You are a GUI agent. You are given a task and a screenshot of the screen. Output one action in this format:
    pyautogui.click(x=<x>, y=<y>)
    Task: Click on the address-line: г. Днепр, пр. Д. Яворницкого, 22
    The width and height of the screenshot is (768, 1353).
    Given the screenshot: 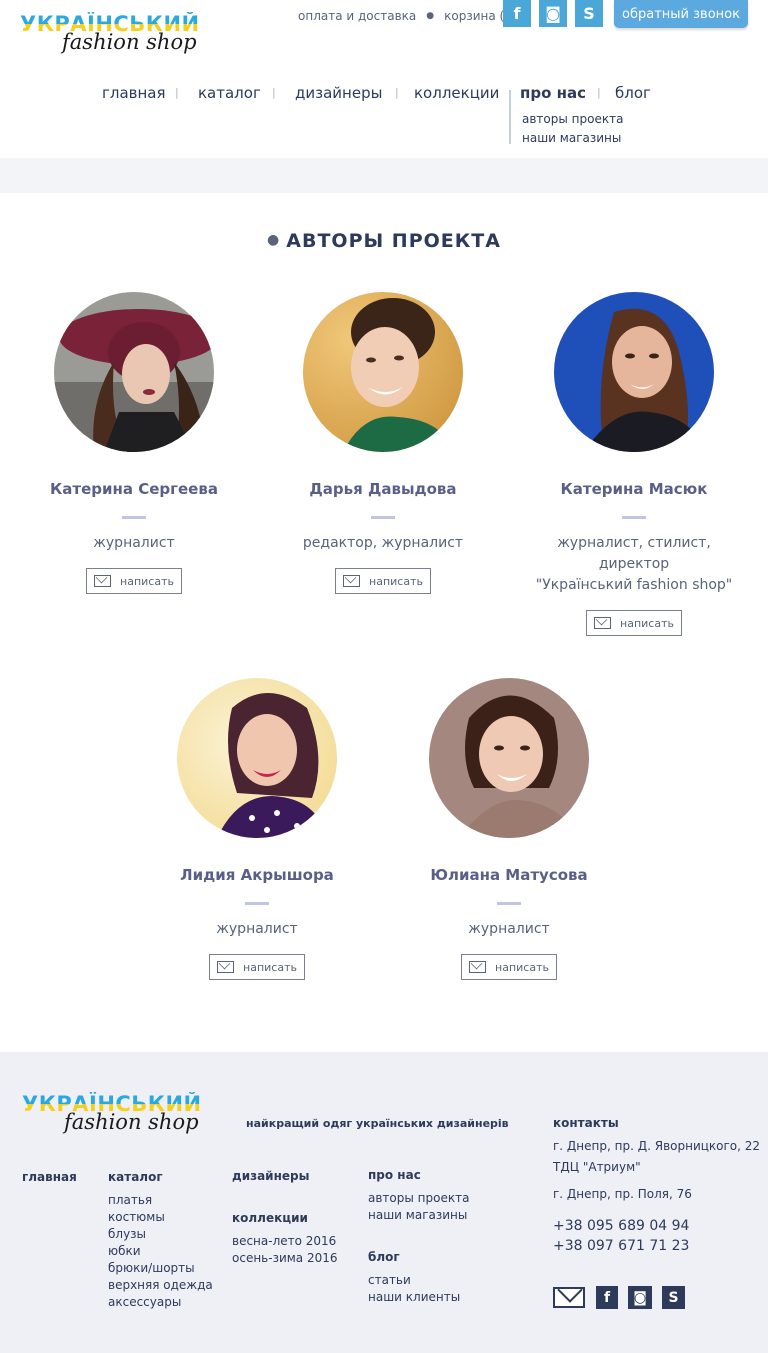 What is the action you would take?
    pyautogui.click(x=657, y=1146)
    